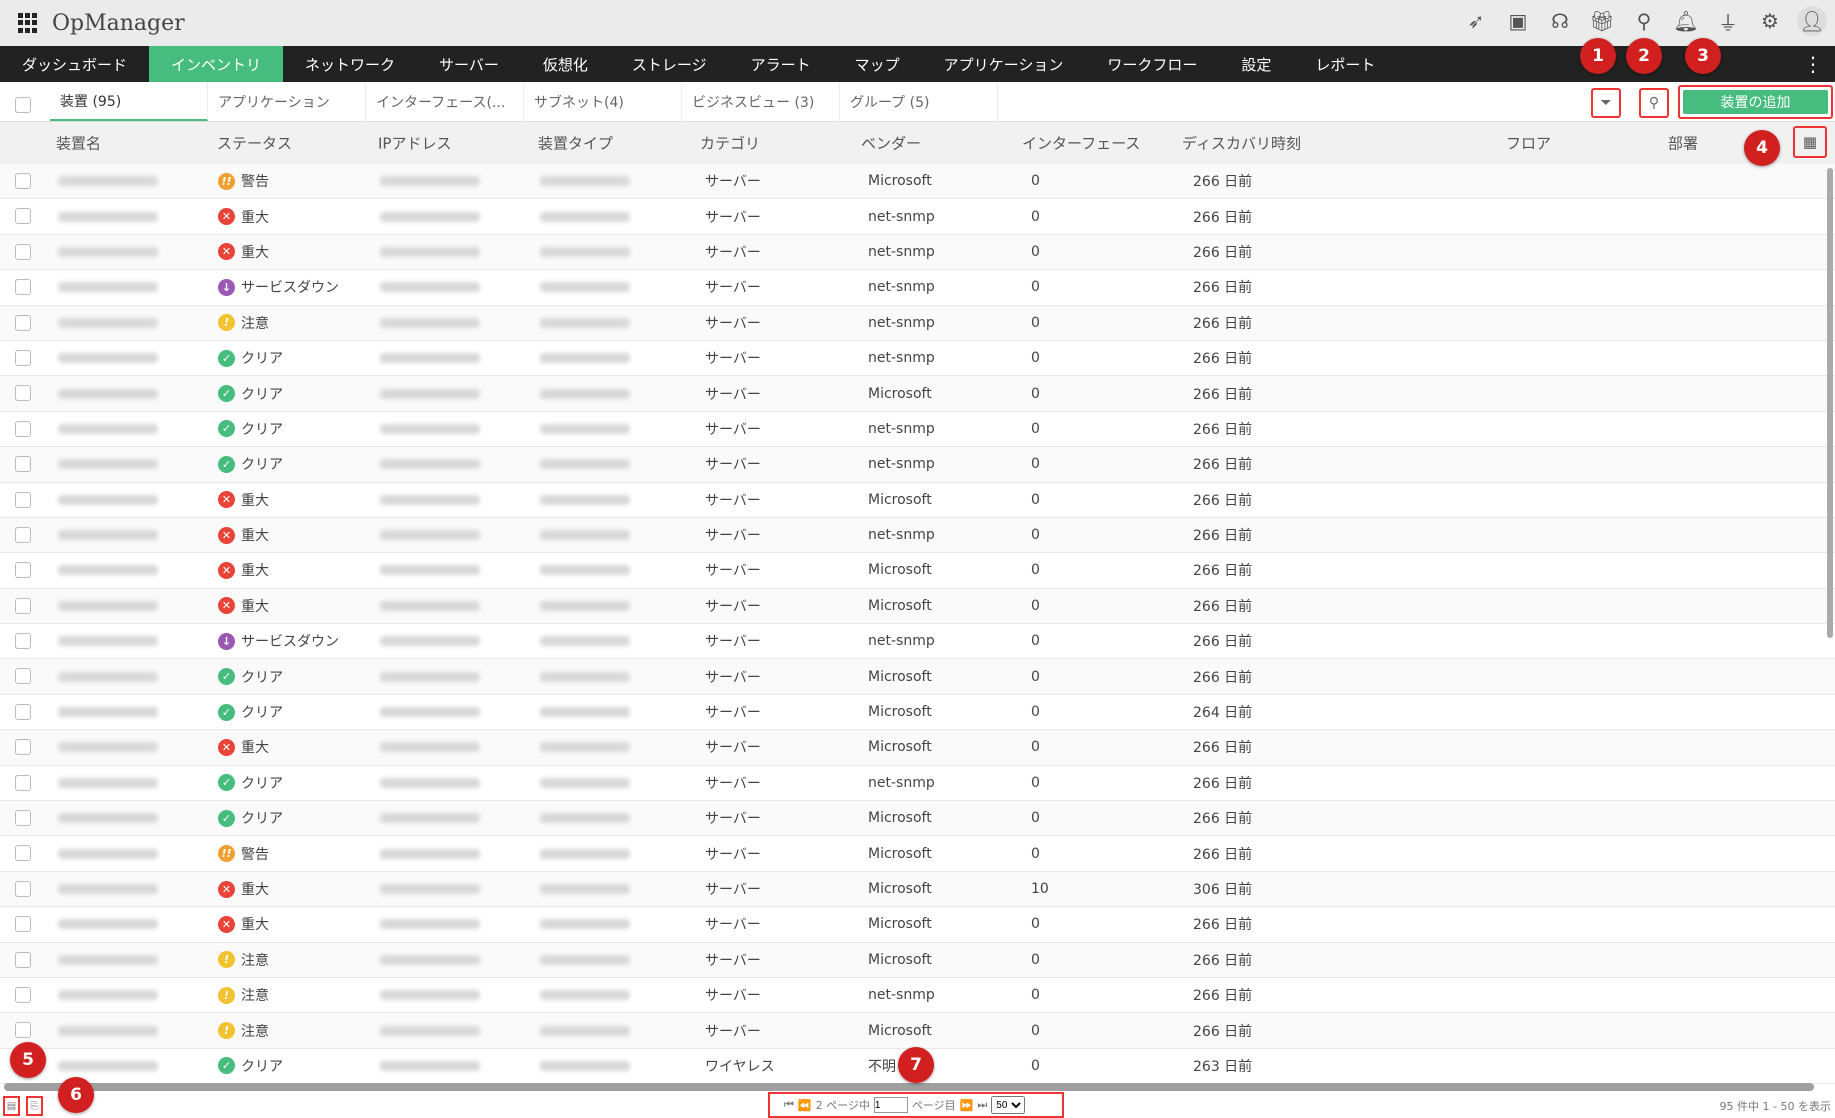  I want to click on nav-item: ネットワーク, so click(350, 64).